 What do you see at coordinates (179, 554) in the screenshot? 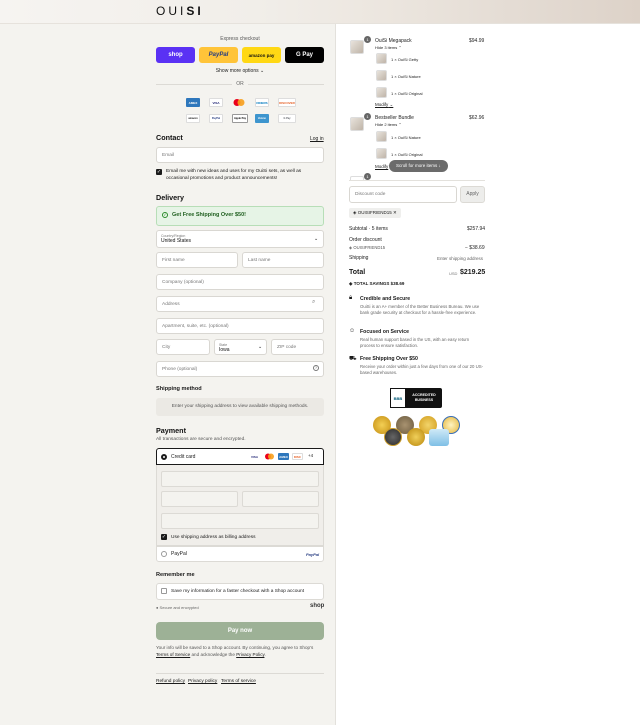
I see `paypal-label: PayPal` at bounding box center [179, 554].